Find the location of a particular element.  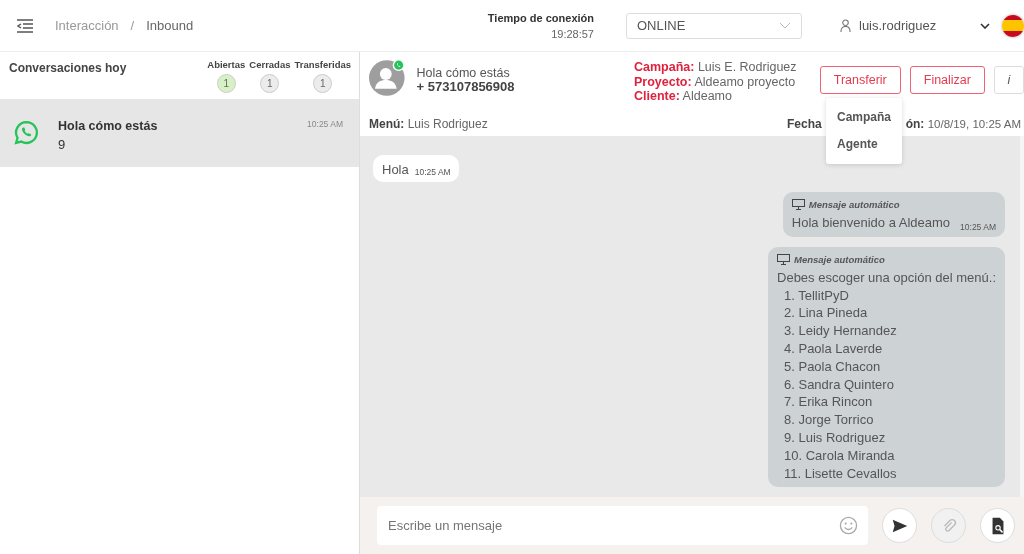

menu-option: 2. Lina Pineda is located at coordinates (890, 313).